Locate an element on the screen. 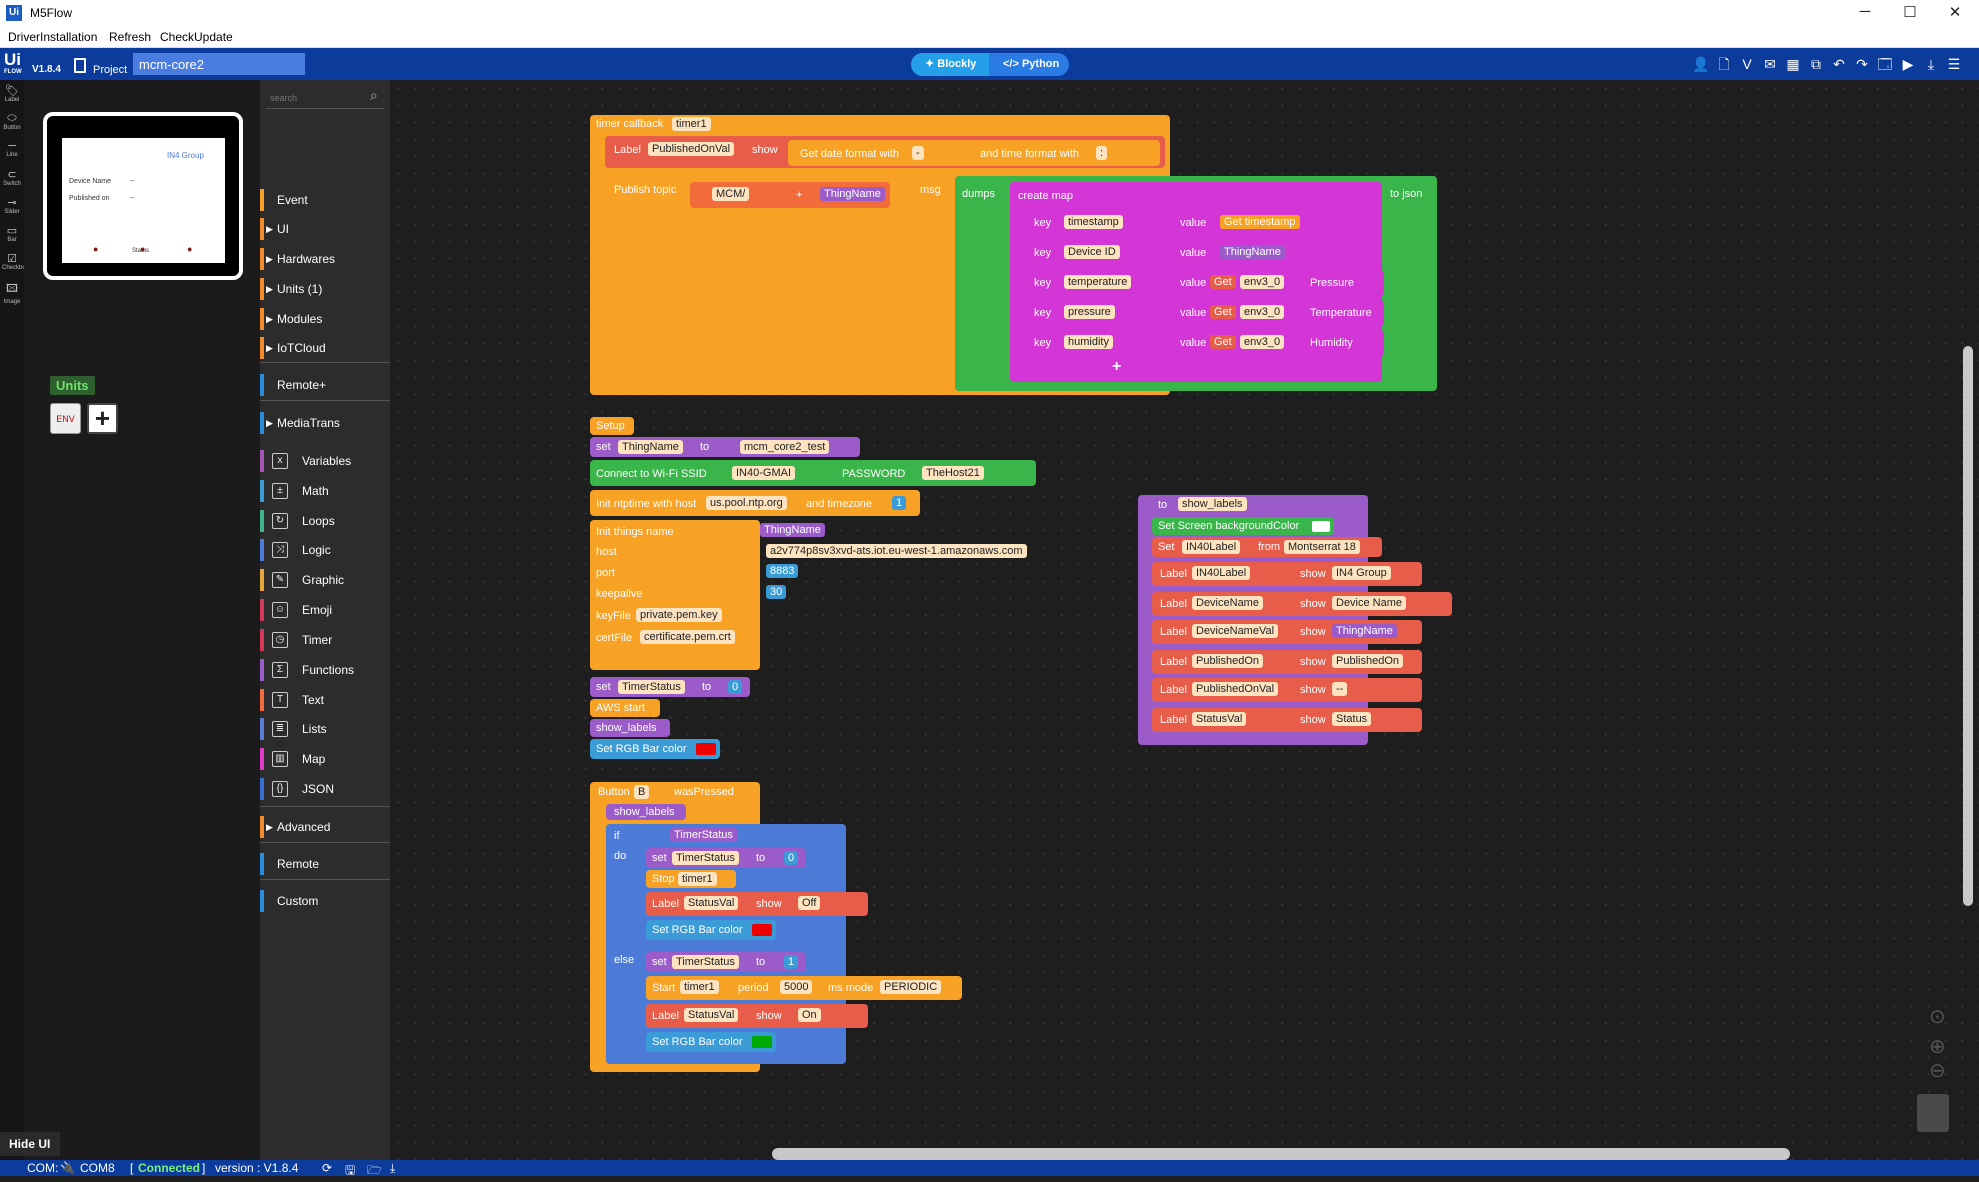  label-name-dropdown: IN40Label is located at coordinates (1221, 573).